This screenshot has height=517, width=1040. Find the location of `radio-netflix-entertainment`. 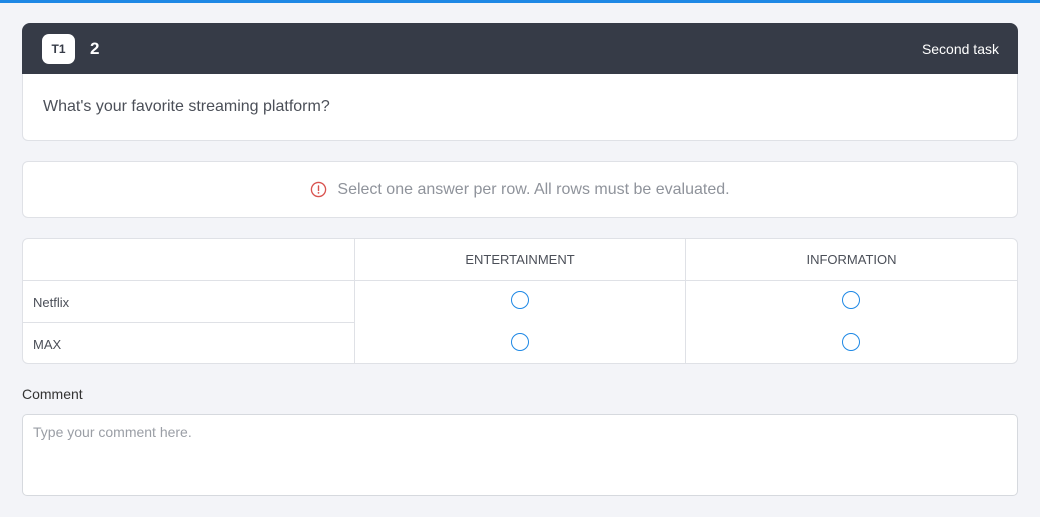

radio-netflix-entertainment is located at coordinates (520, 300).